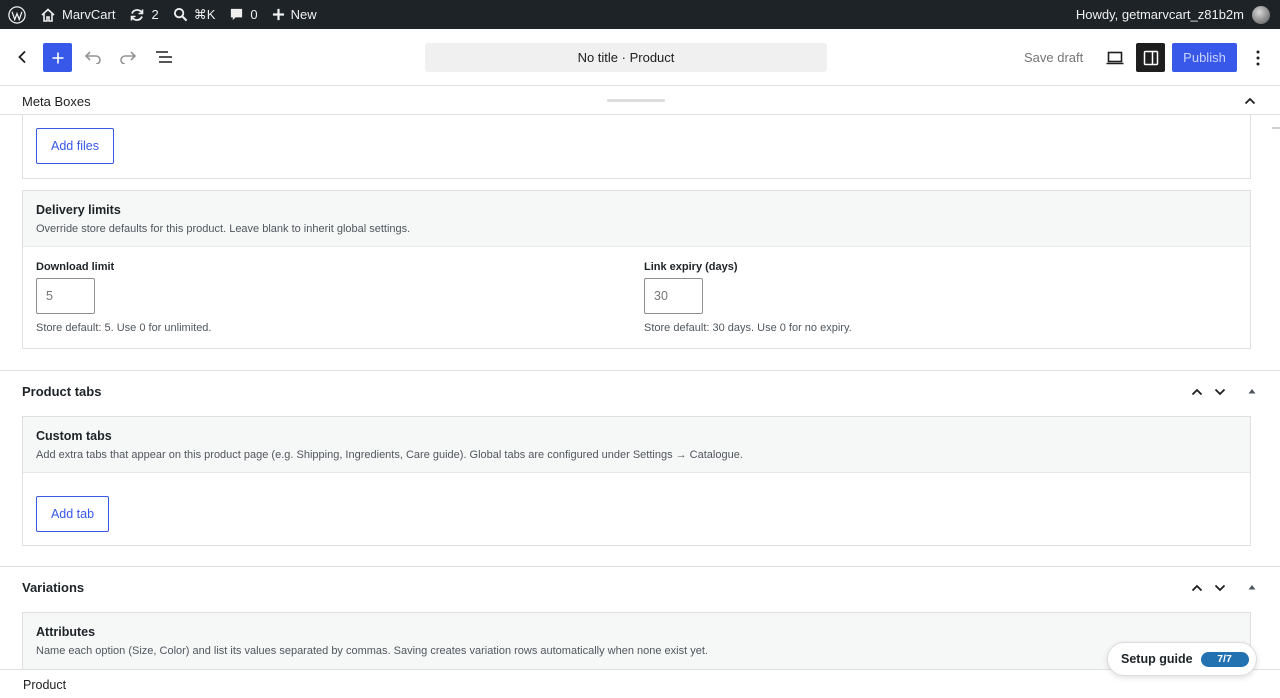 Image resolution: width=1280 pixels, height=698 pixels. I want to click on variations-move-up-button, so click(1197, 588).